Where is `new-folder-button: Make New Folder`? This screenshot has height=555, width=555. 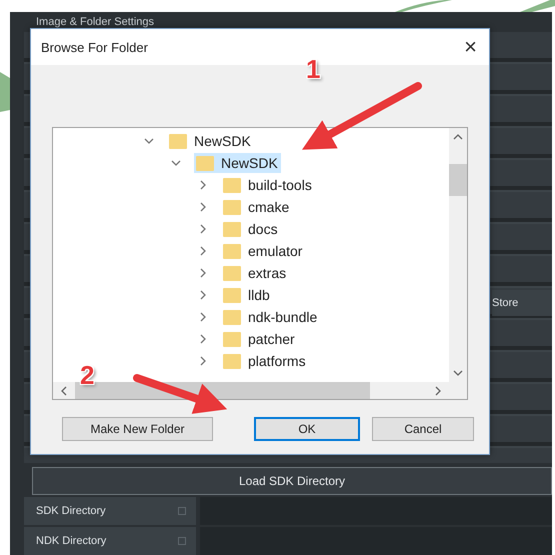
new-folder-button: Make New Folder is located at coordinates (137, 429).